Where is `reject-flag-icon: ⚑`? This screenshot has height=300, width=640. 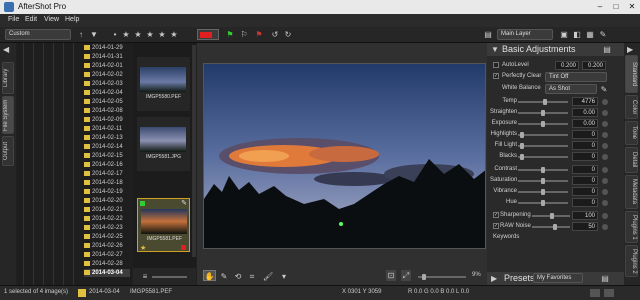 reject-flag-icon: ⚑ is located at coordinates (259, 34).